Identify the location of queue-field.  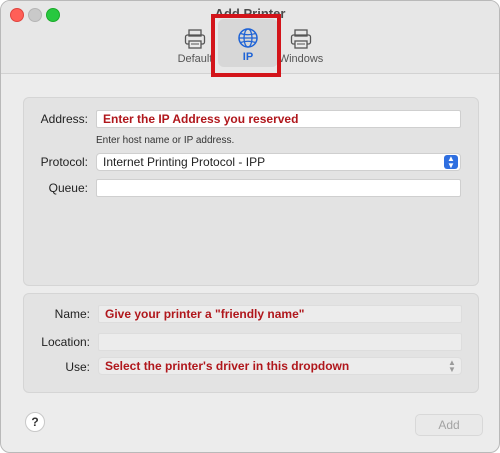
(278, 188).